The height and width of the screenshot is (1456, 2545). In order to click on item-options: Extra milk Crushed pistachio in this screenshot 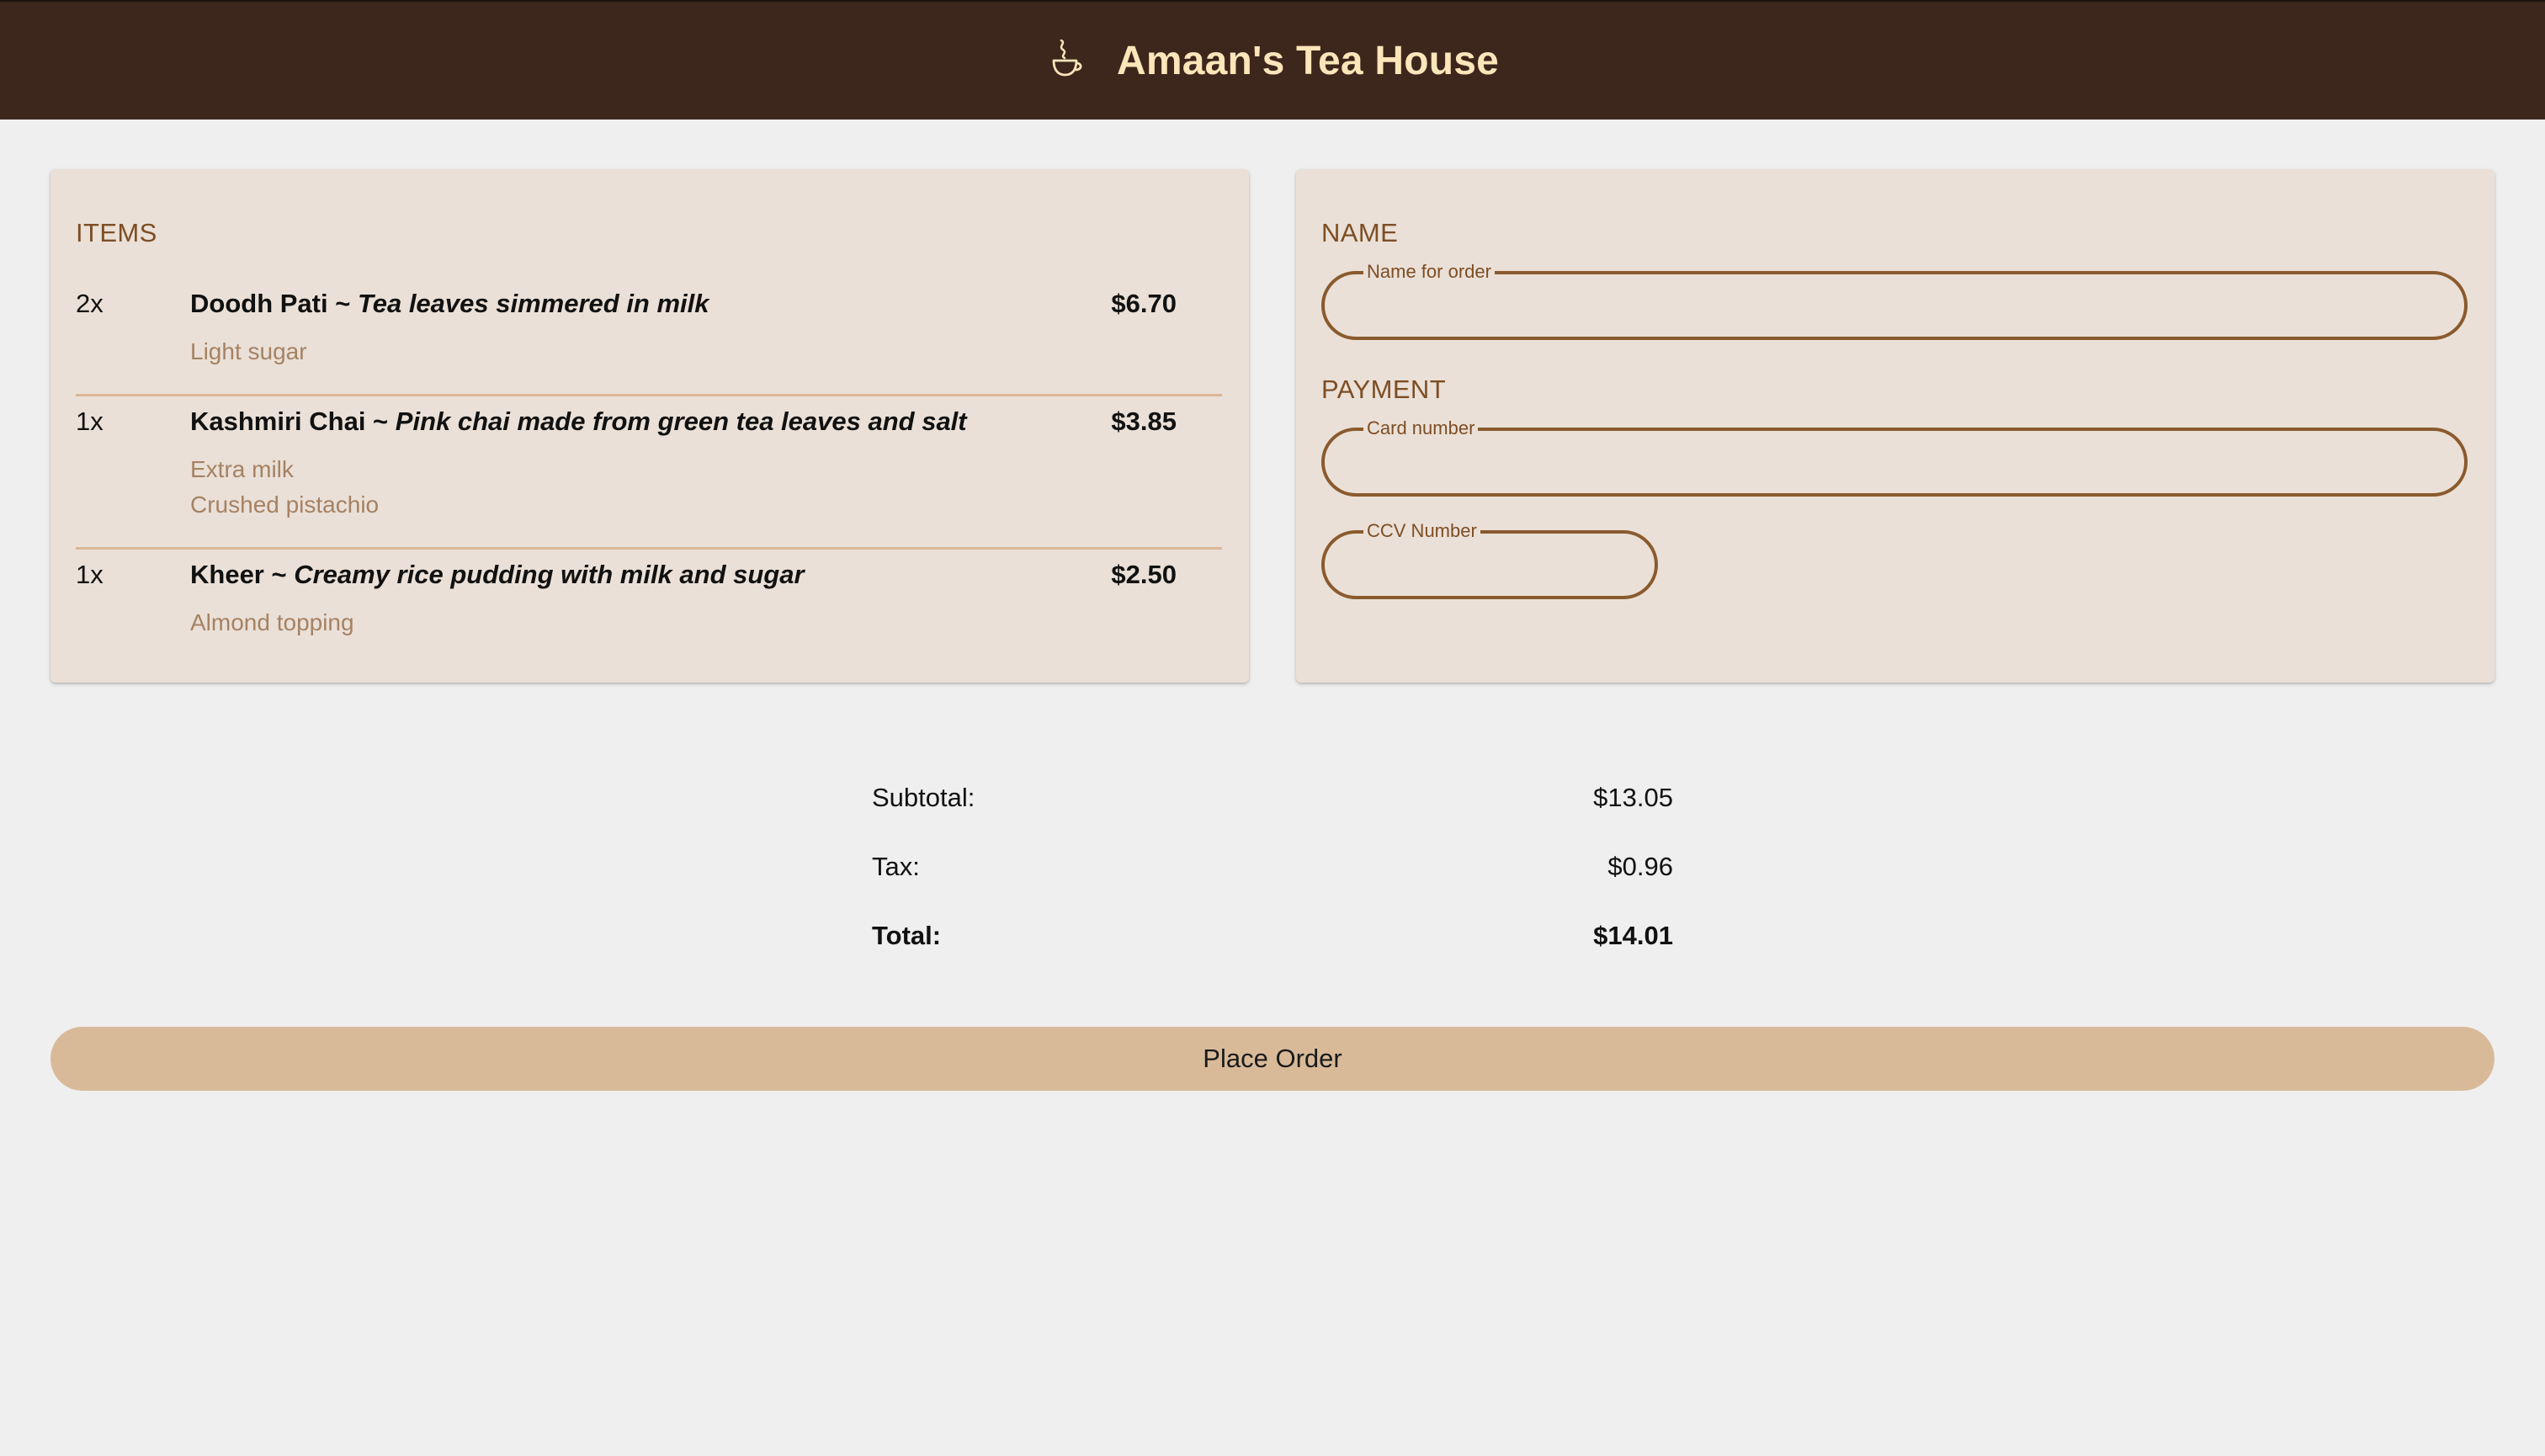, I will do `click(284, 487)`.